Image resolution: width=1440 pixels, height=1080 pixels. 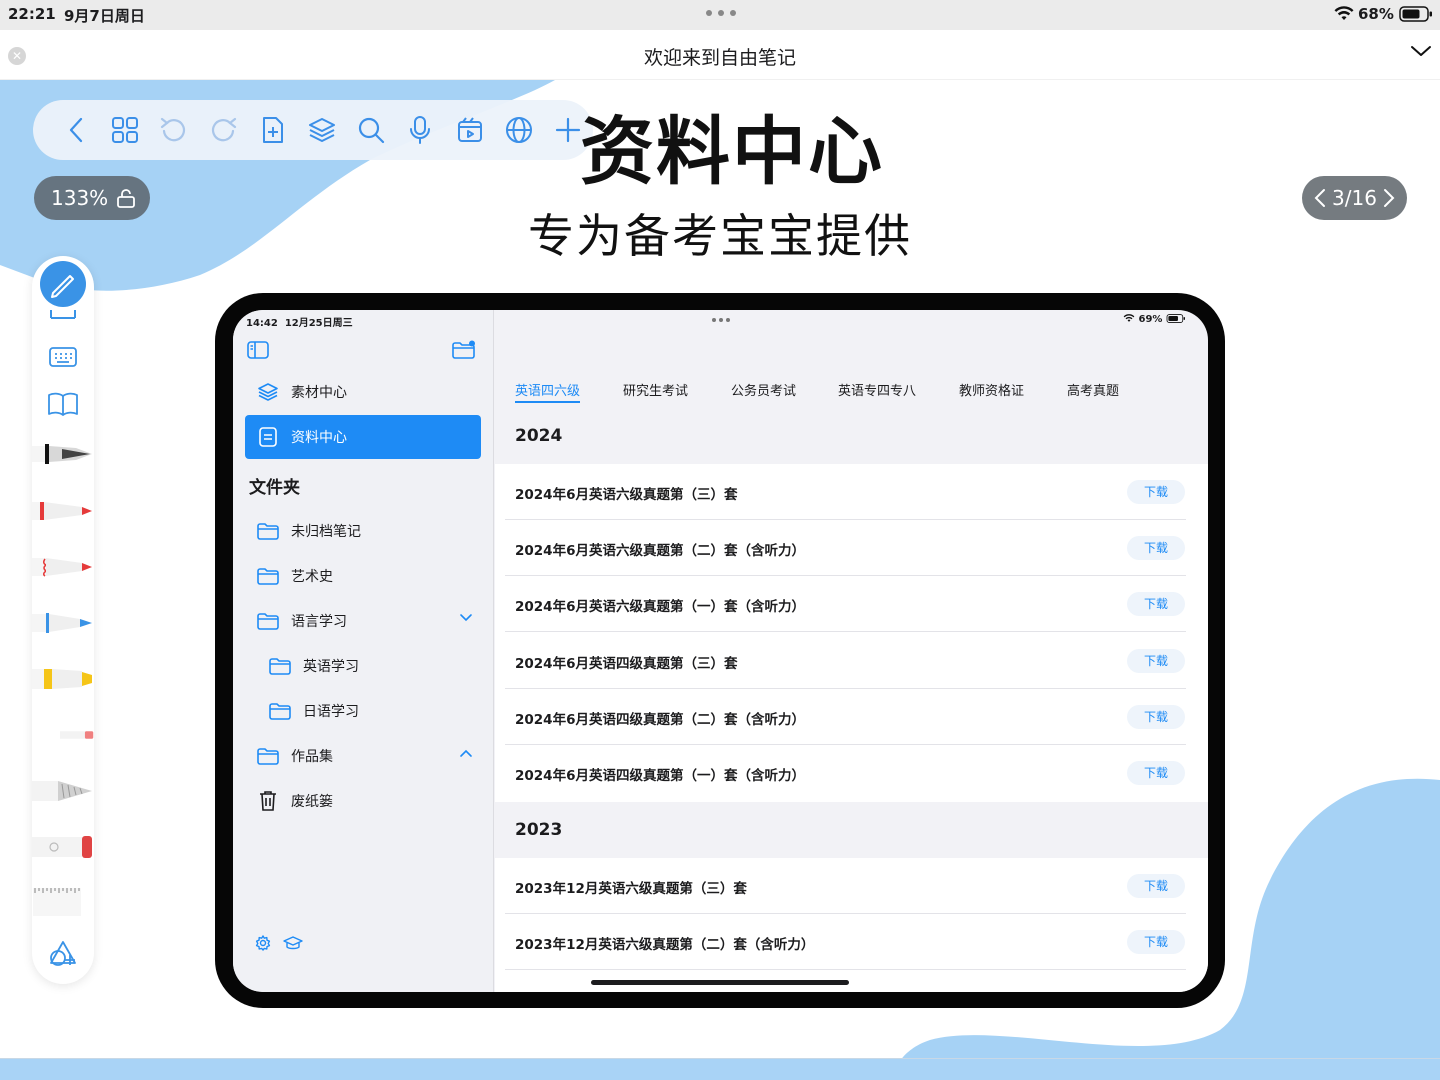 I want to click on slide-subheading: 专为备考宝宝提供, so click(x=720, y=236).